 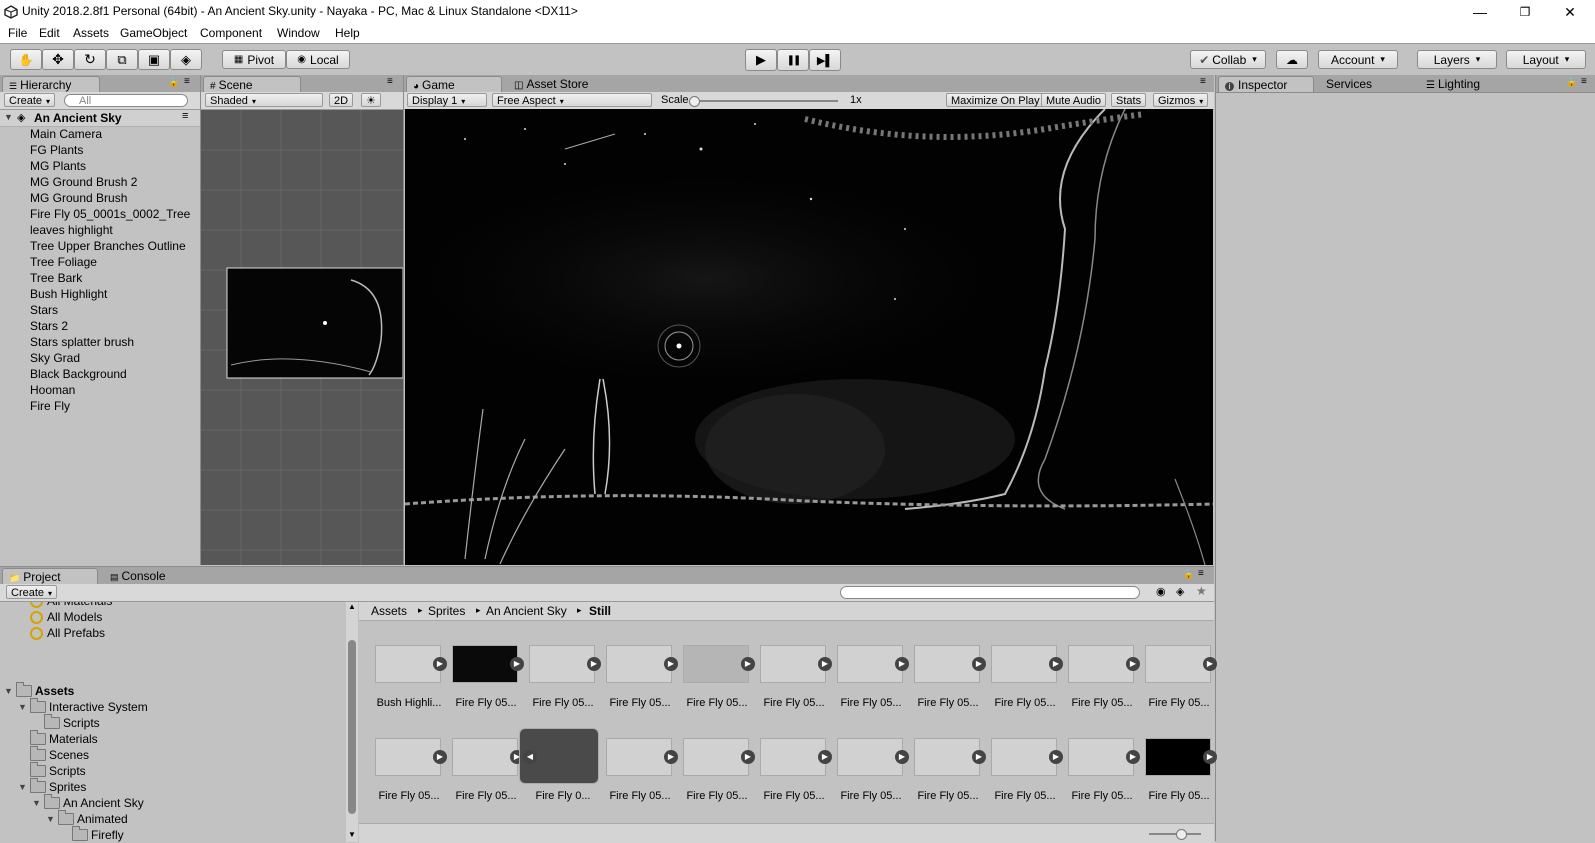 What do you see at coordinates (302, 337) in the screenshot?
I see `scene-viewport` at bounding box center [302, 337].